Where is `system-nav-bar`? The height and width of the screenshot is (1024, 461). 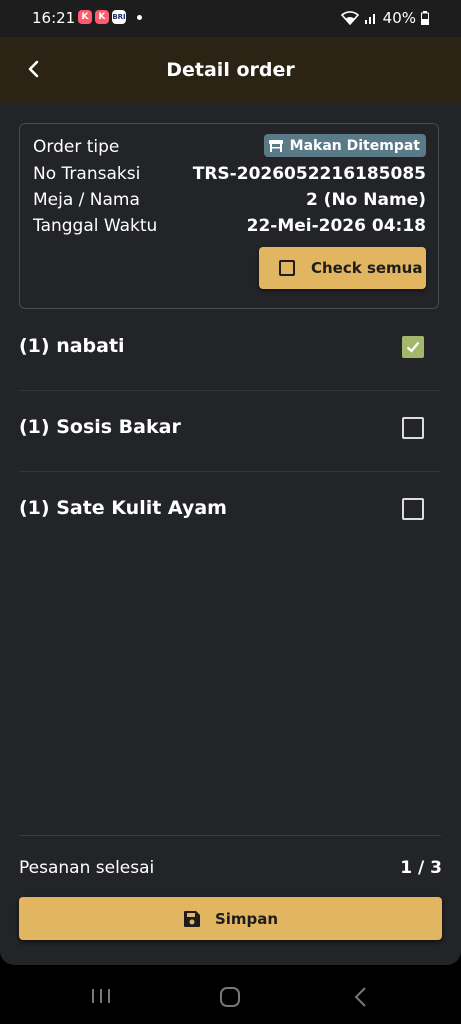
system-nav-bar is located at coordinates (230, 994).